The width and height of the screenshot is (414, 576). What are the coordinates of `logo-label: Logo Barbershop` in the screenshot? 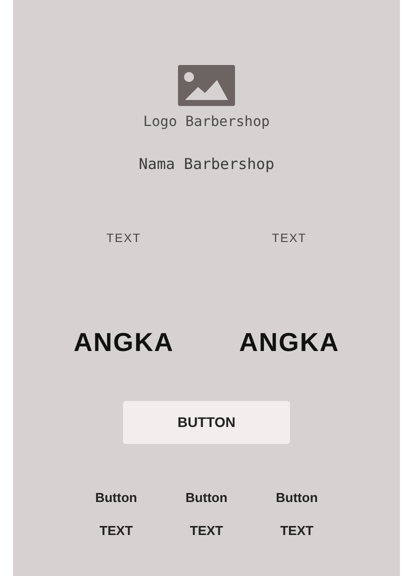 It's located at (206, 122).